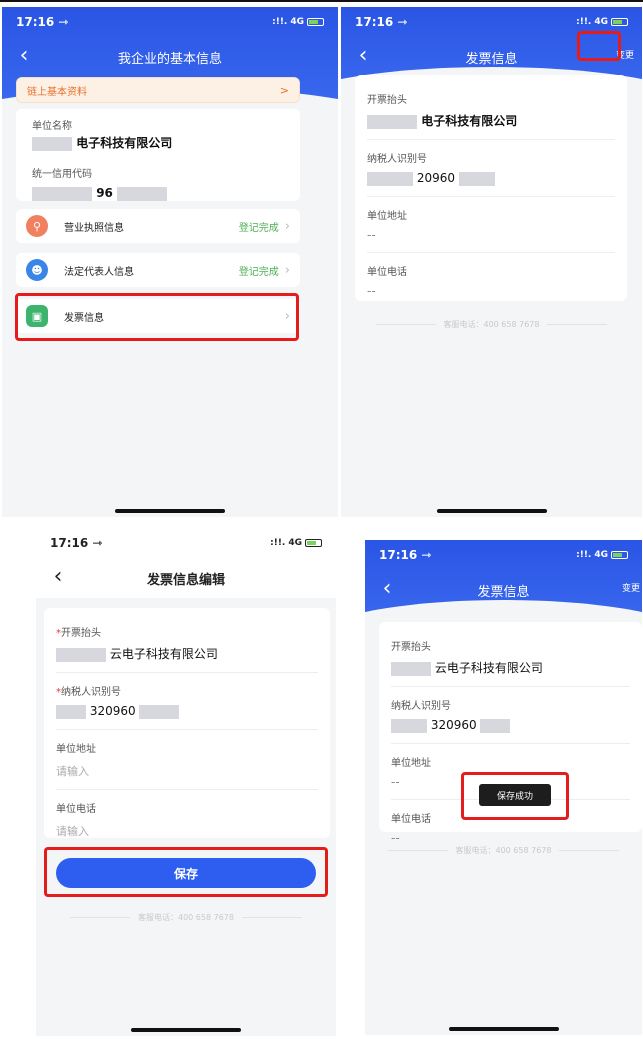 The width and height of the screenshot is (643, 1039). What do you see at coordinates (187, 711) in the screenshot?
I see `tax-id-input: 320960` at bounding box center [187, 711].